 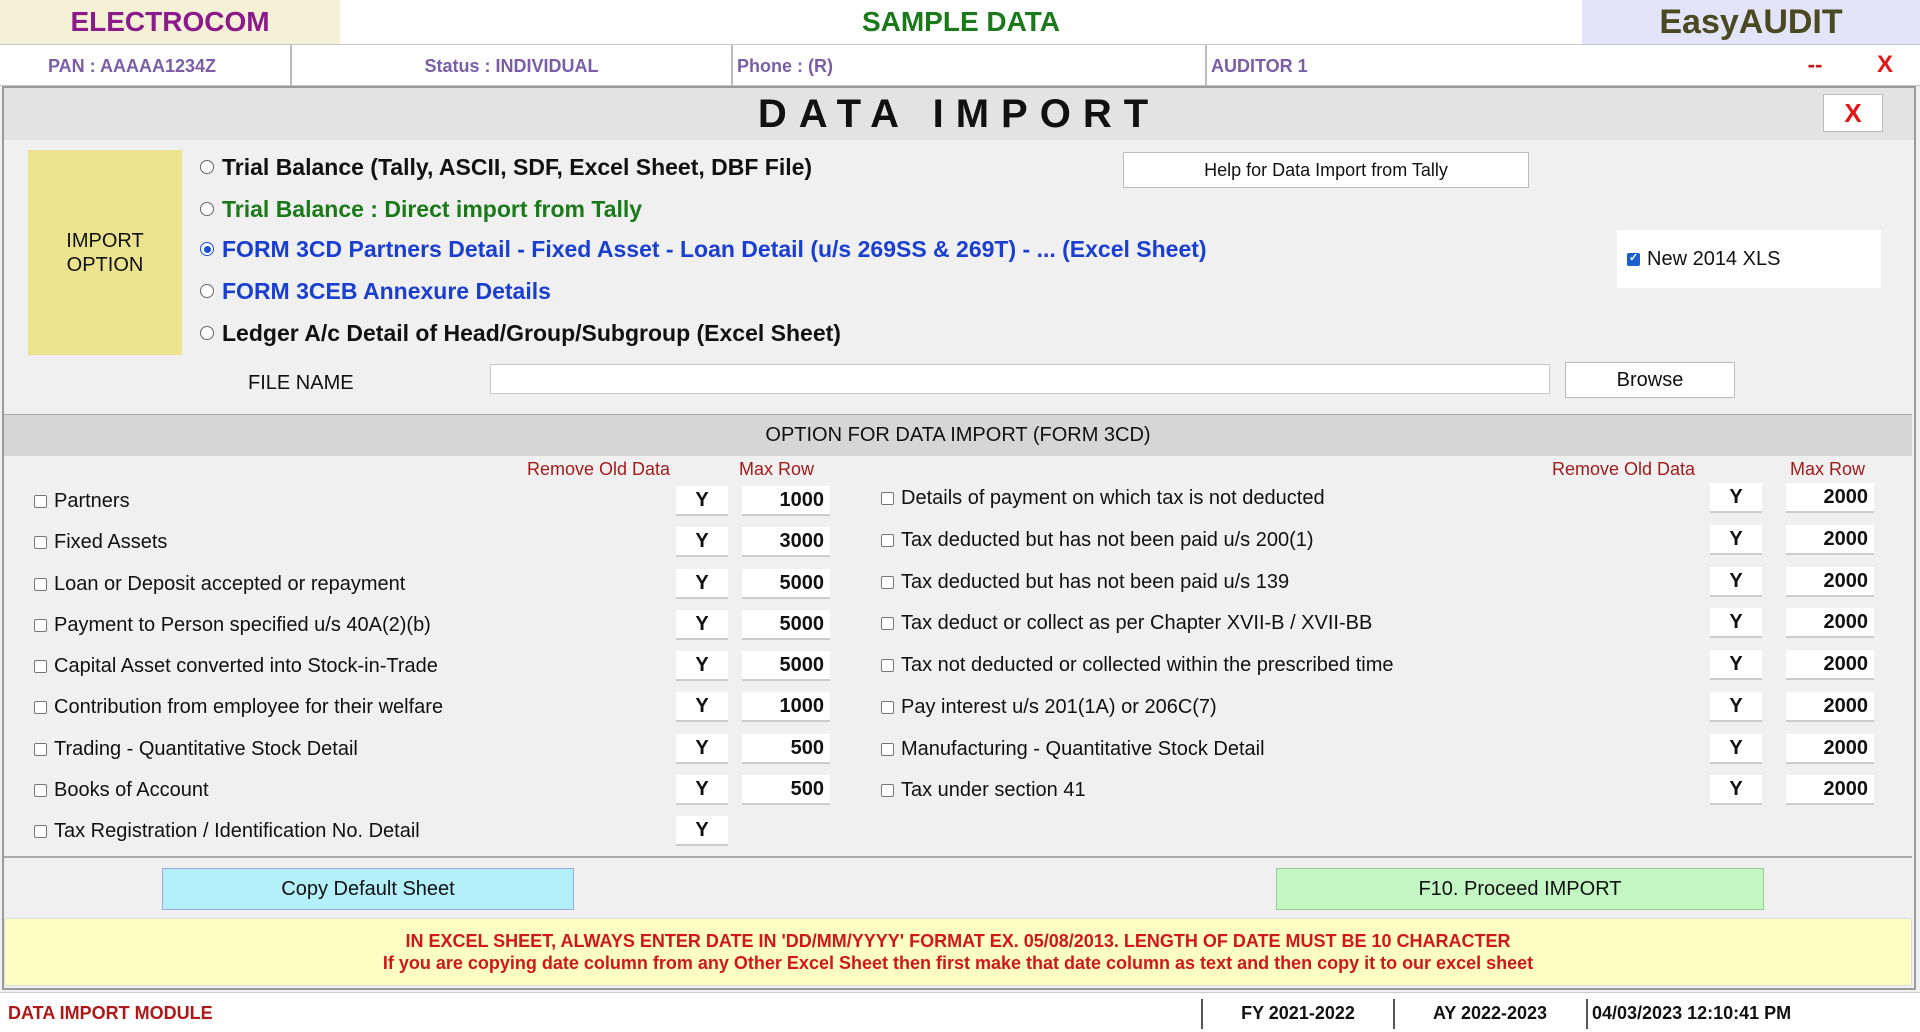 What do you see at coordinates (512, 66) in the screenshot?
I see `status-info: Status : INDIVIDUAL` at bounding box center [512, 66].